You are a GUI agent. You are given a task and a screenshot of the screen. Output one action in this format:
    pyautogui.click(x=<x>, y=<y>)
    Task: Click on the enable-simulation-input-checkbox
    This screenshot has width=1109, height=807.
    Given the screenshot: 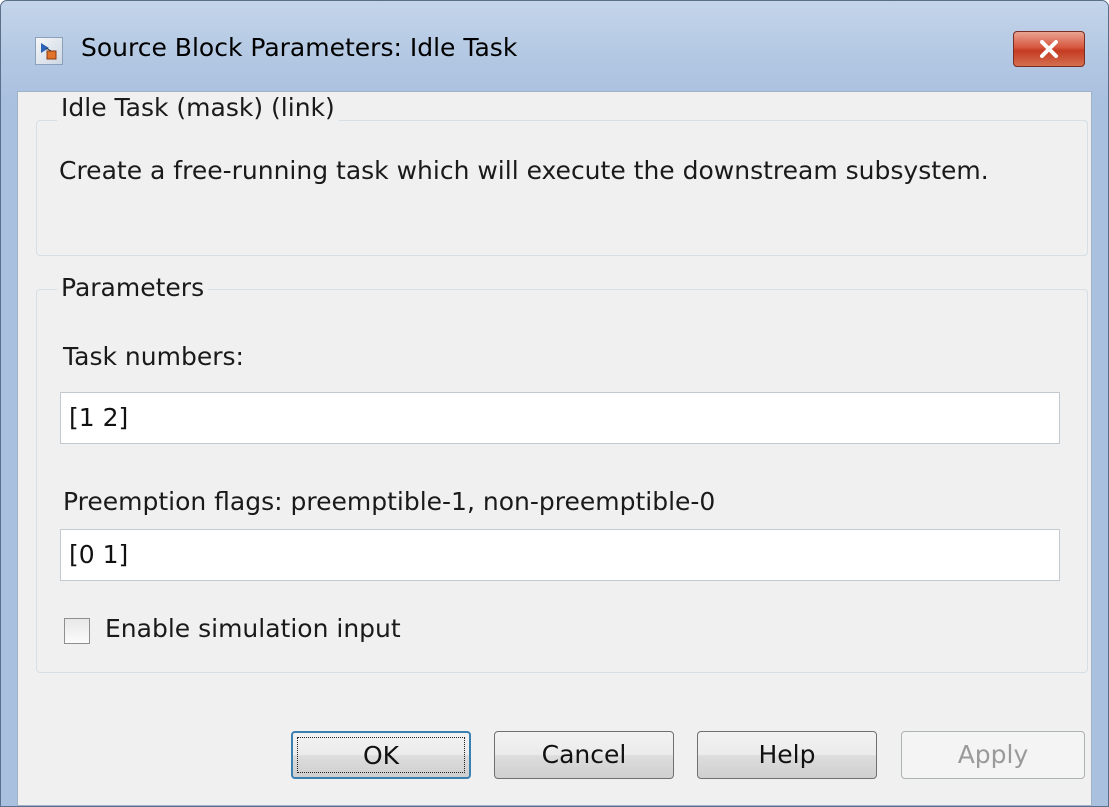 What is the action you would take?
    pyautogui.click(x=77, y=631)
    